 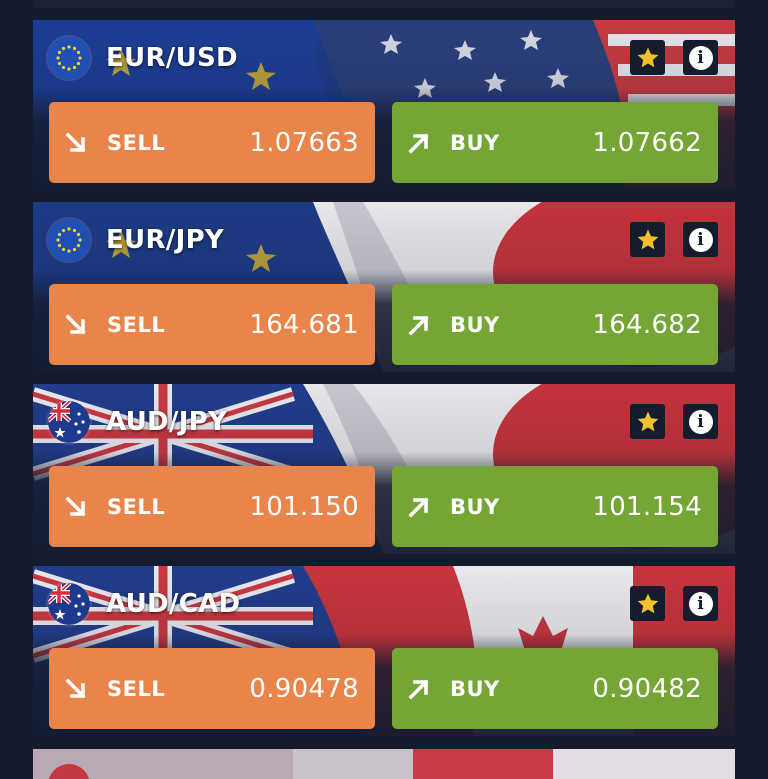 What do you see at coordinates (647, 324) in the screenshot?
I see `buy-price: 164.682` at bounding box center [647, 324].